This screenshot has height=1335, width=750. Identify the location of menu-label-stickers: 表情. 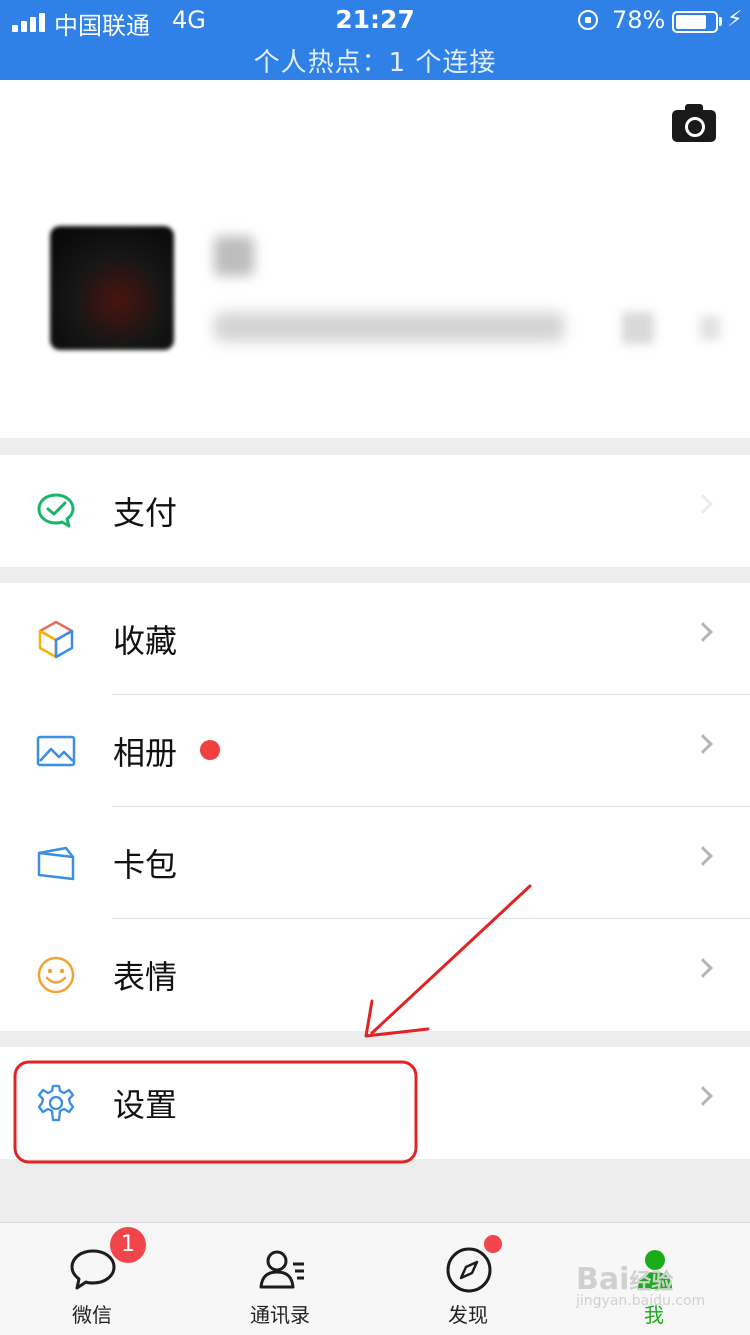
(145, 977).